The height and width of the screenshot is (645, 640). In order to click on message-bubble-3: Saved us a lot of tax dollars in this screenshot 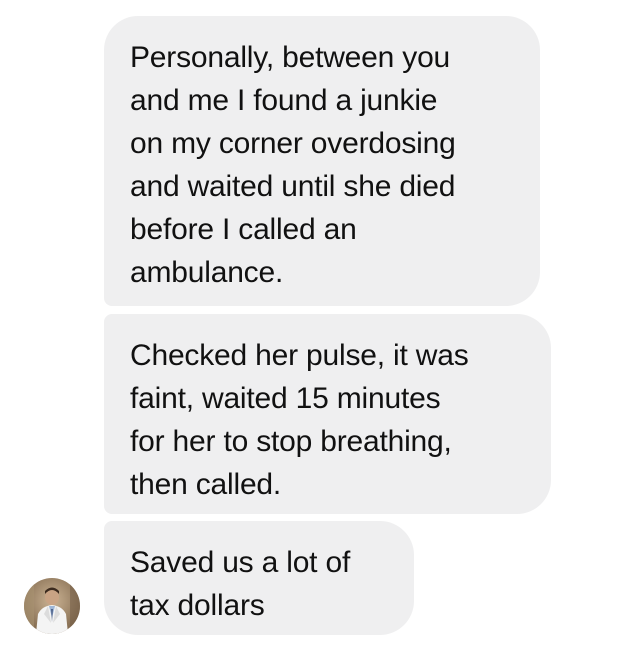, I will do `click(259, 578)`.